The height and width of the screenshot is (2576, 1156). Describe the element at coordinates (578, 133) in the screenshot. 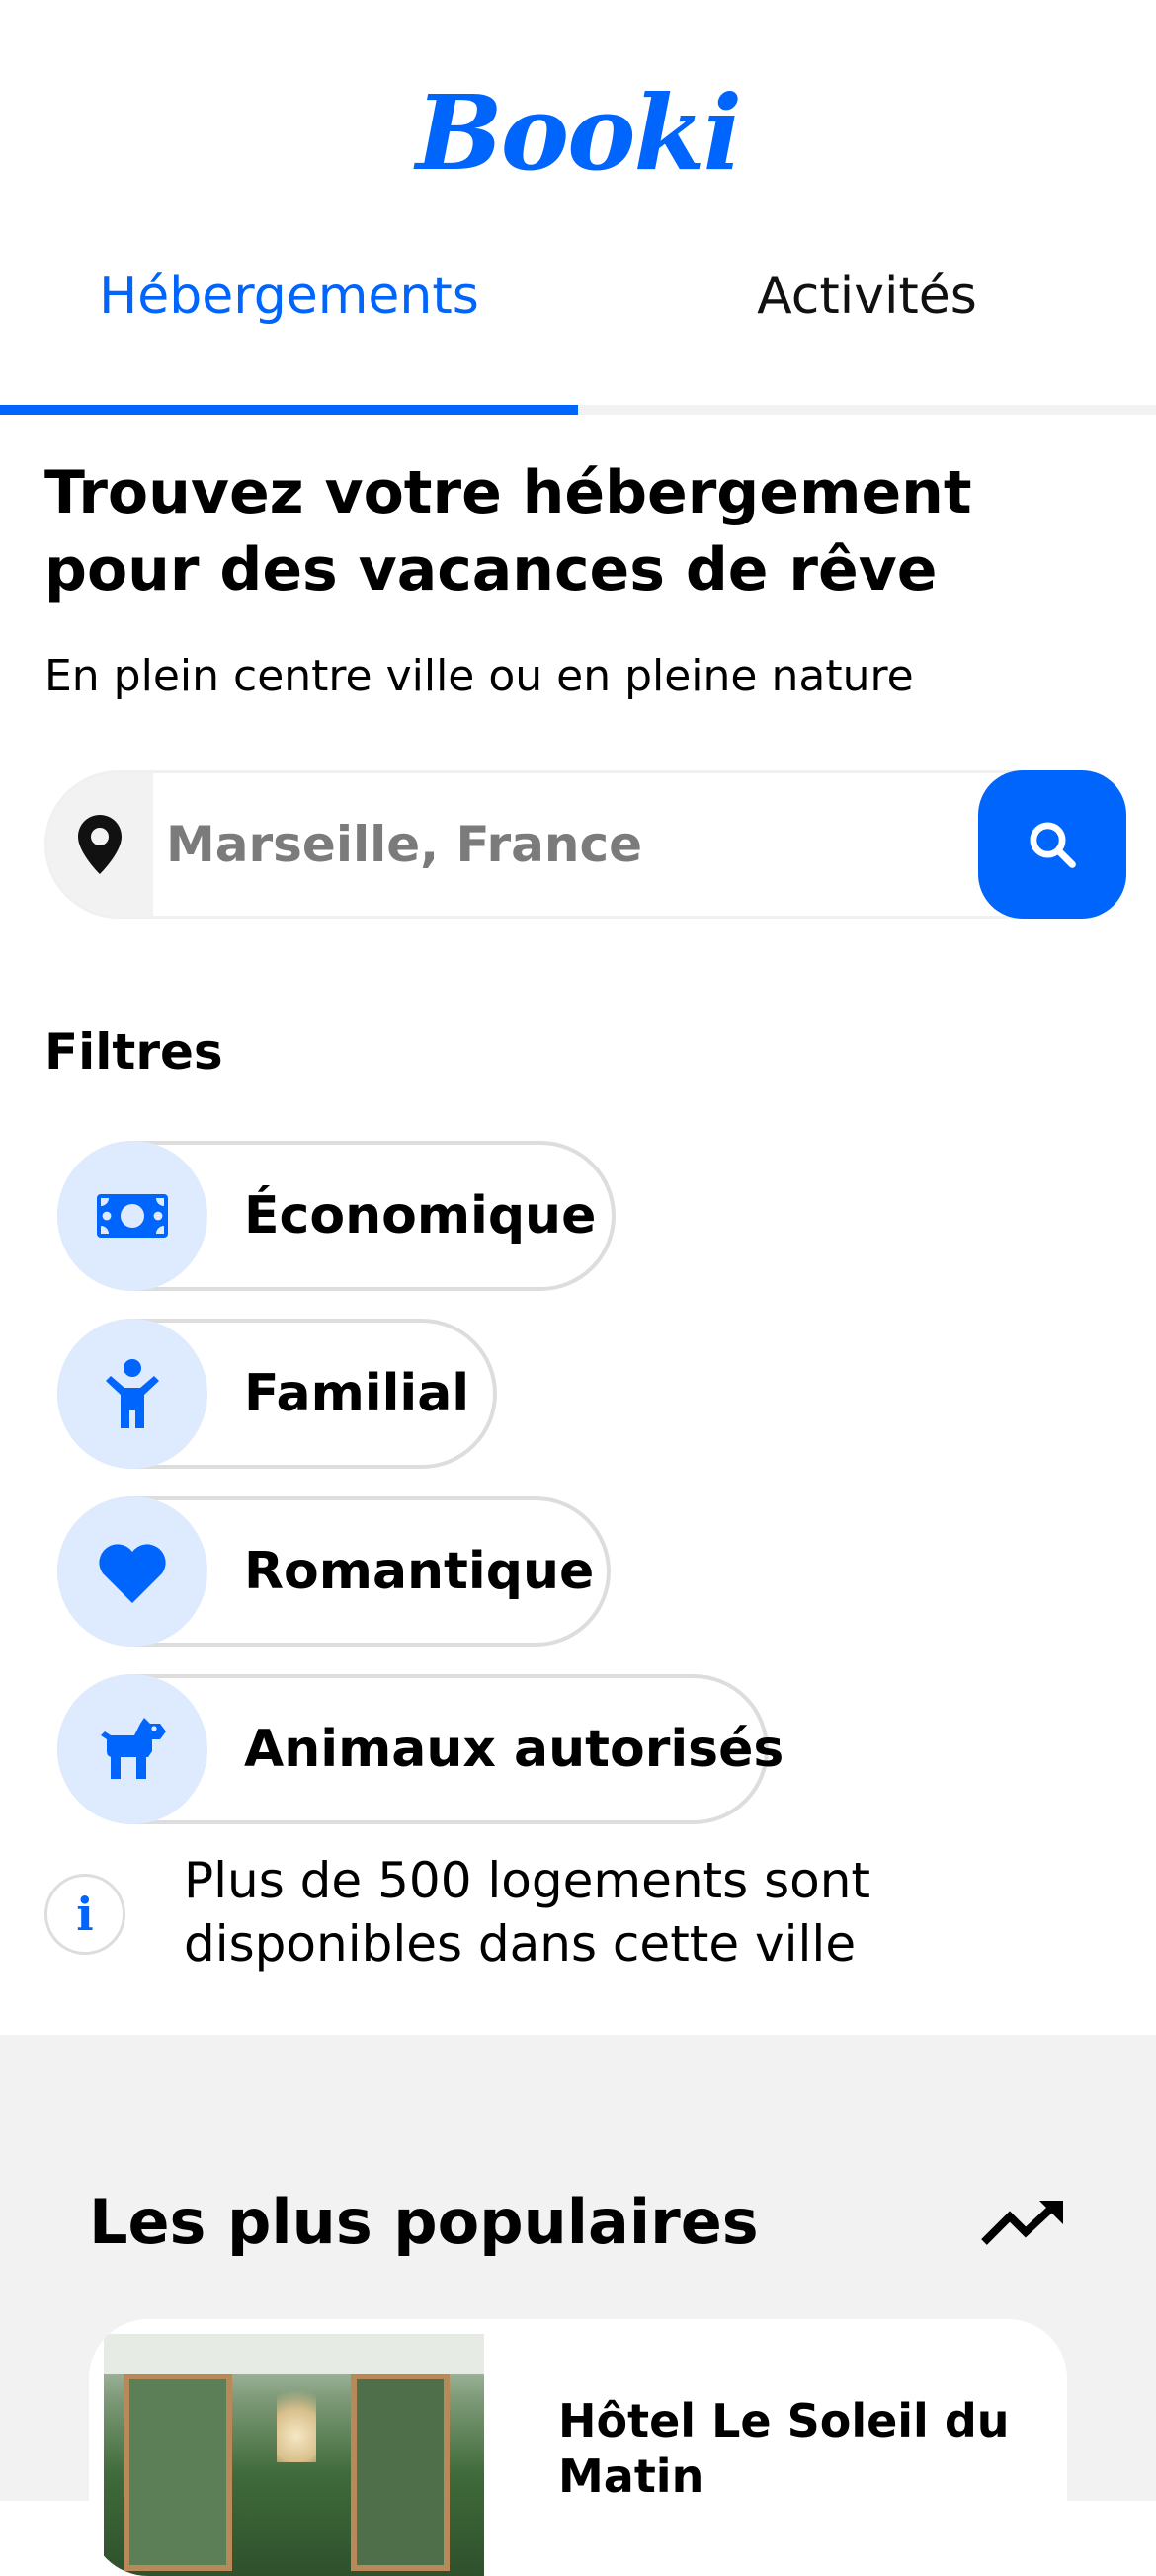

I see `app-logo: Booki` at that location.